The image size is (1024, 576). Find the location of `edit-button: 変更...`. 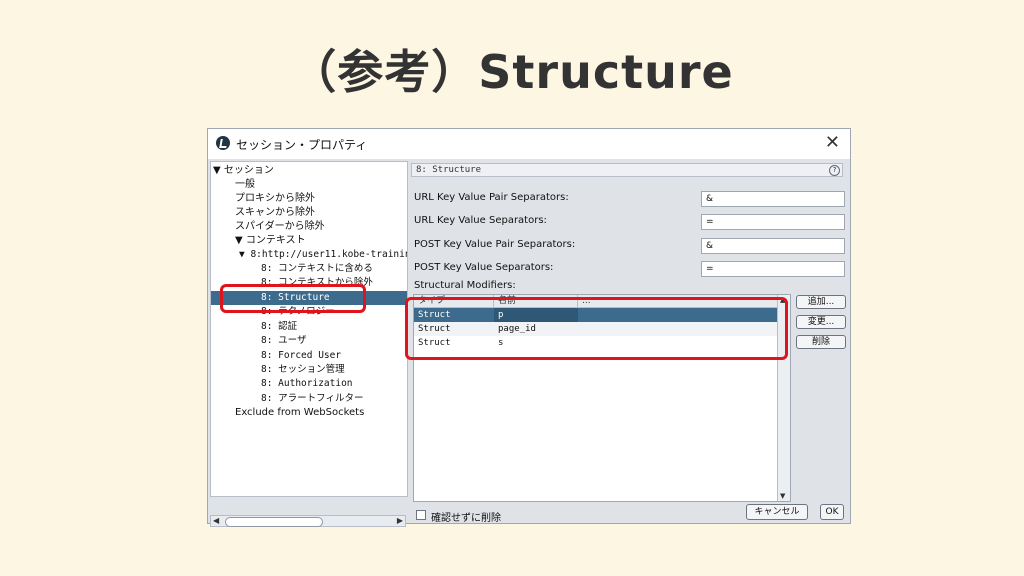

edit-button: 変更... is located at coordinates (821, 322).